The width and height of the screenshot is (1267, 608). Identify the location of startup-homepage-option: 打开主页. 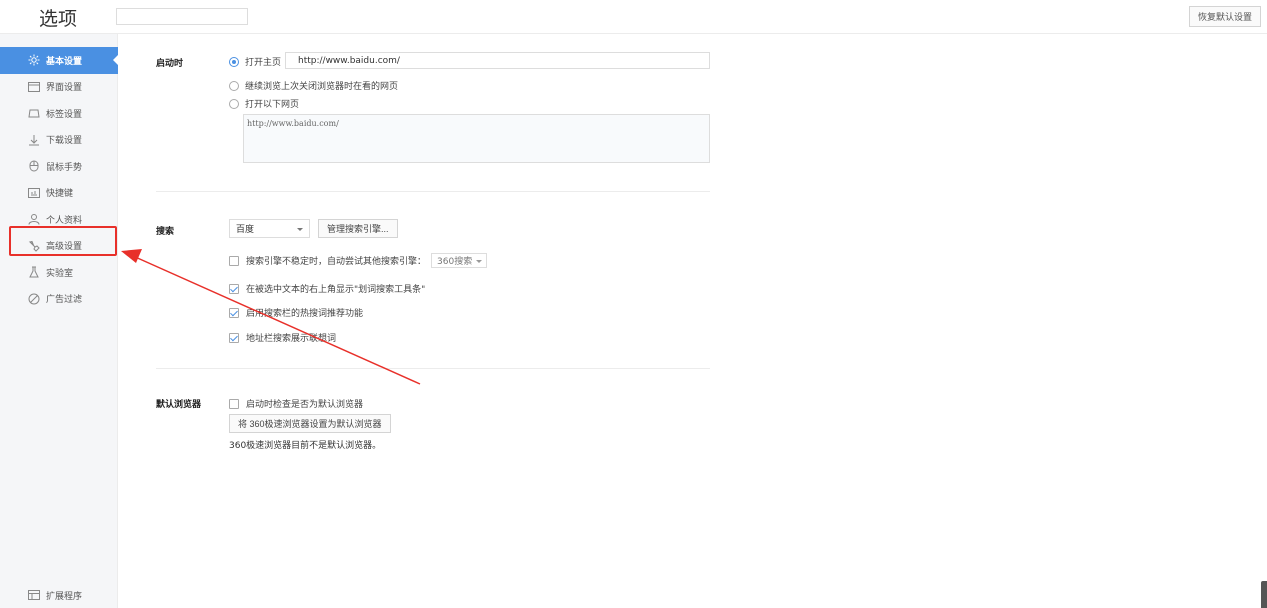
(255, 61).